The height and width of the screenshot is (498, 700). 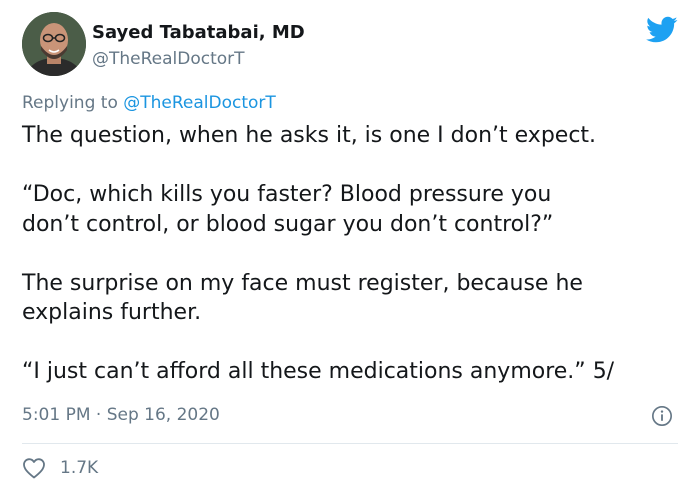 I want to click on avatar, so click(x=54, y=44).